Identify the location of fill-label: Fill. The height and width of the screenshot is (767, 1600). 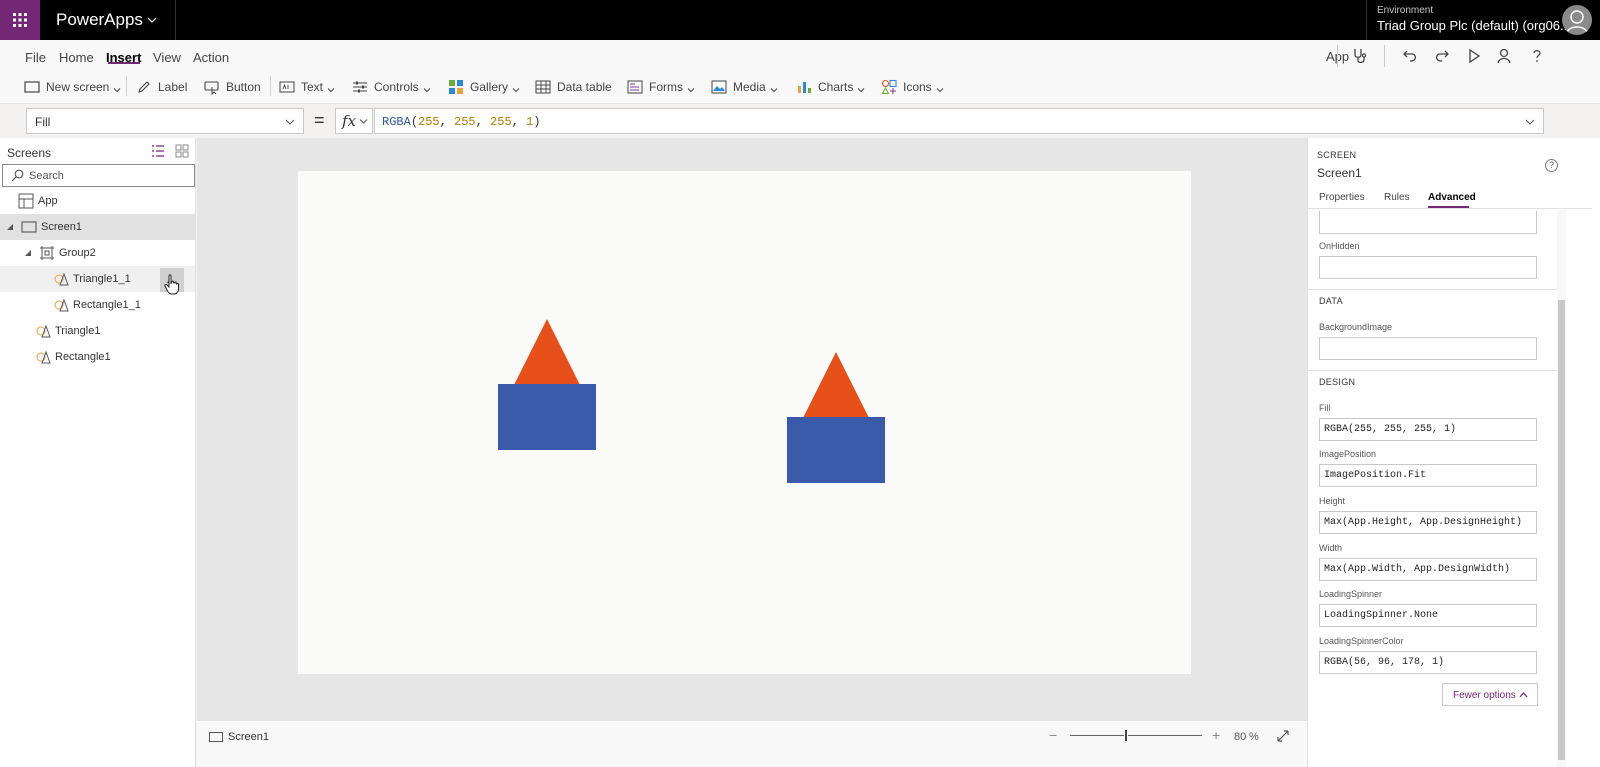
(1325, 408).